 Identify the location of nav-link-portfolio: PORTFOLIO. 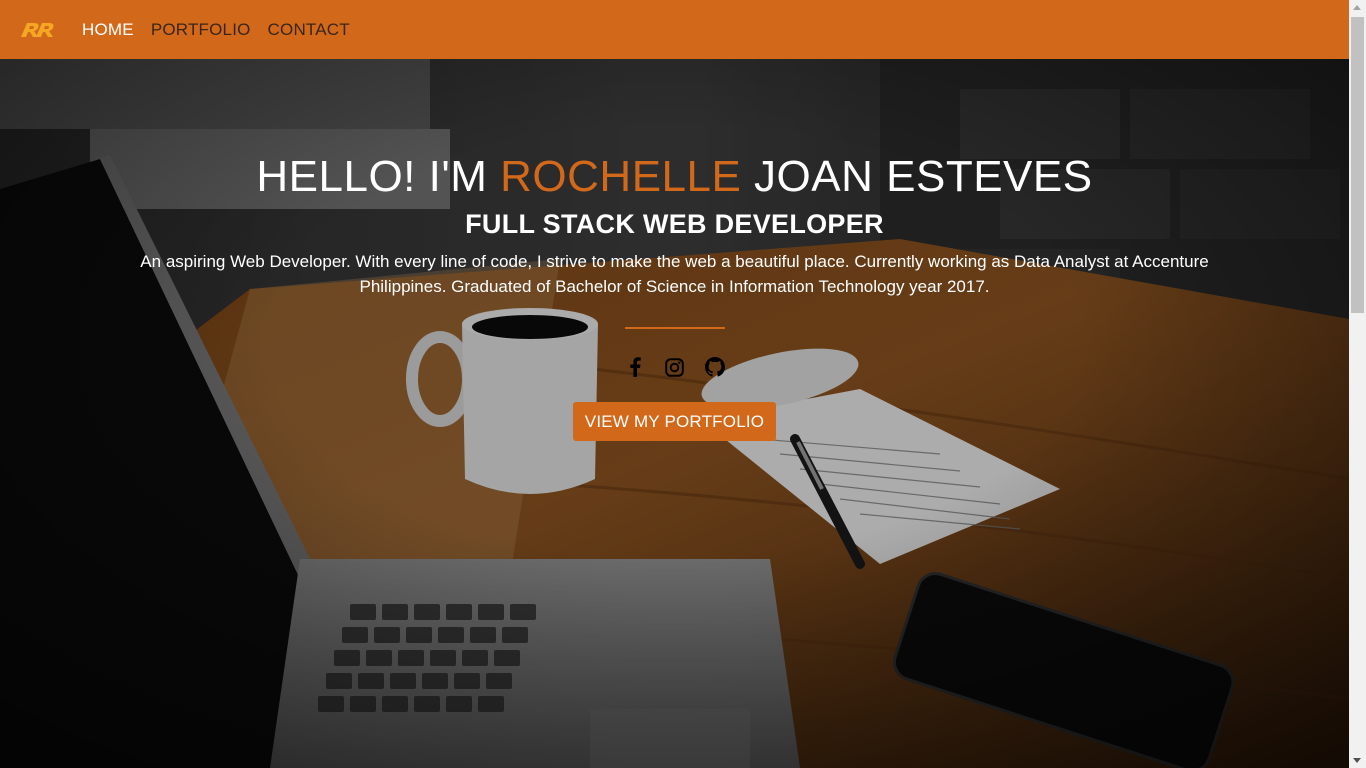
(201, 29).